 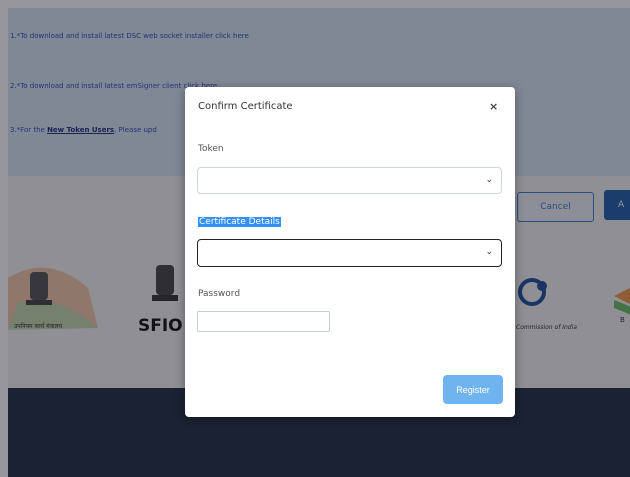 I want to click on password-field, so click(x=263, y=321).